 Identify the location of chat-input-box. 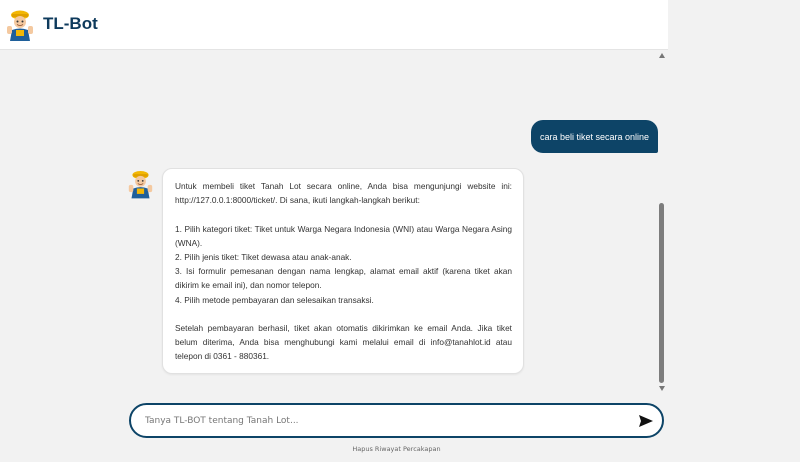
(396, 420).